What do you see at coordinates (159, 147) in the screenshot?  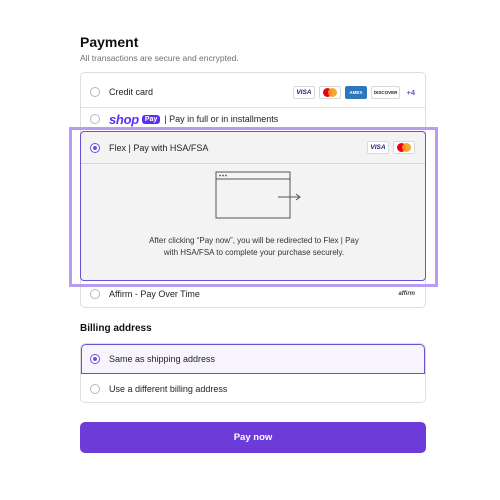 I see `flex-label: Flex | Pay with HSA/FSA` at bounding box center [159, 147].